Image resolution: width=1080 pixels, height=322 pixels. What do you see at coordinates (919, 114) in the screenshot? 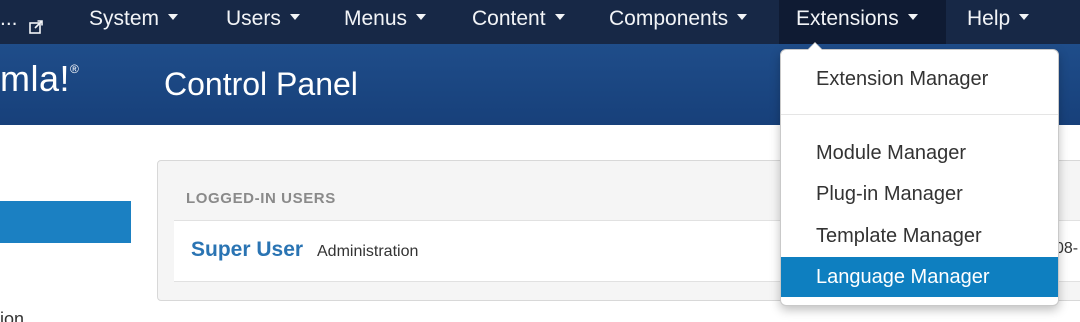
I see `menu-divider` at bounding box center [919, 114].